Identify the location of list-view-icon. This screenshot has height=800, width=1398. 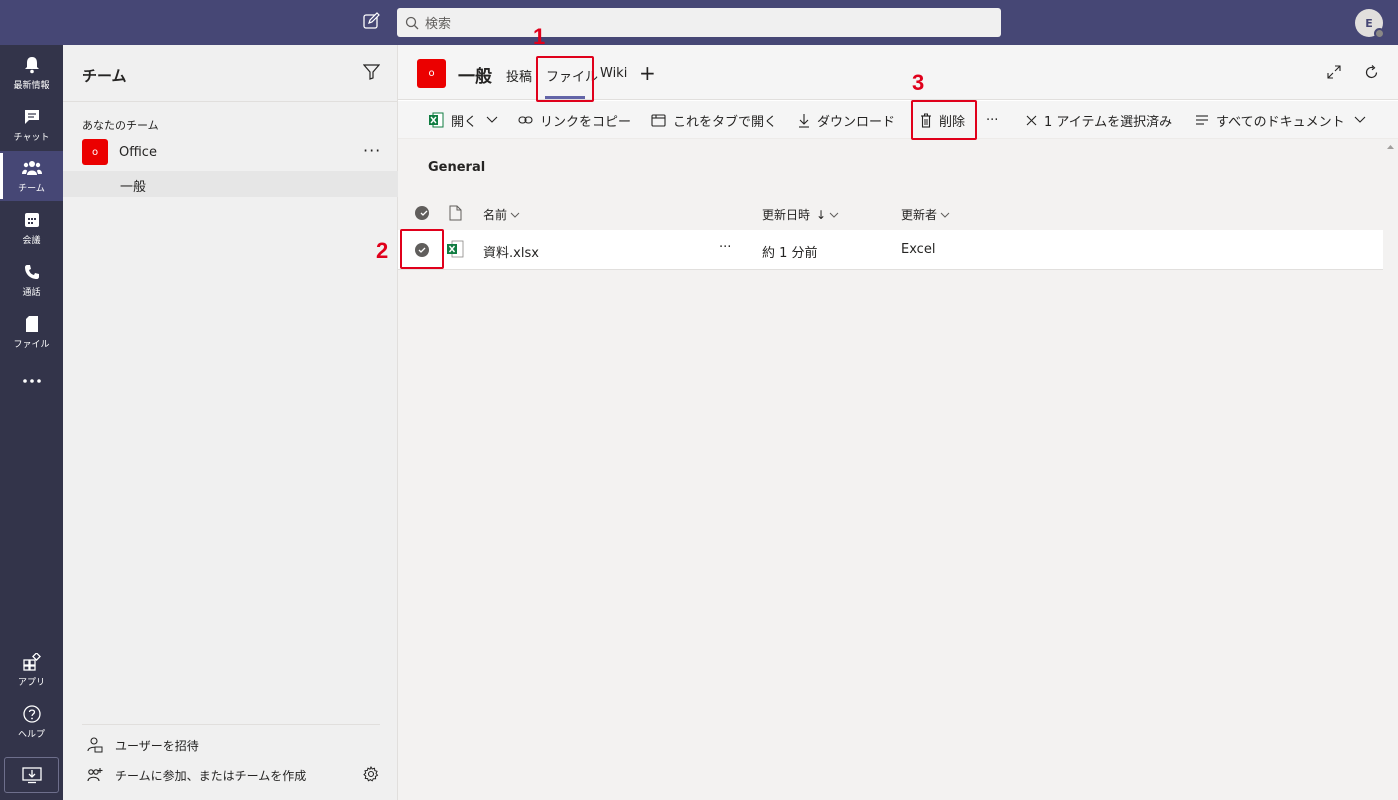
(1202, 120).